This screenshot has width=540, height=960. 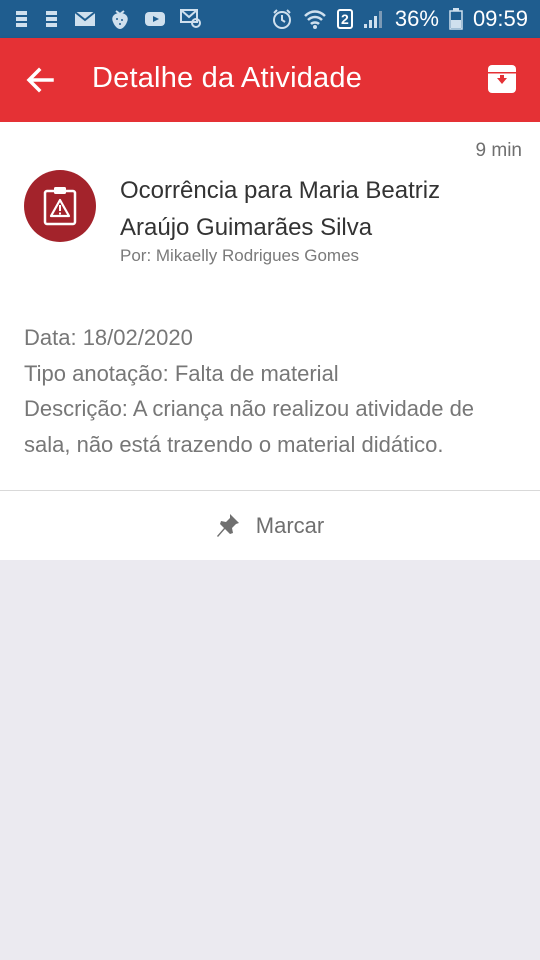 I want to click on clipboard-warning-icon, so click(x=60, y=206).